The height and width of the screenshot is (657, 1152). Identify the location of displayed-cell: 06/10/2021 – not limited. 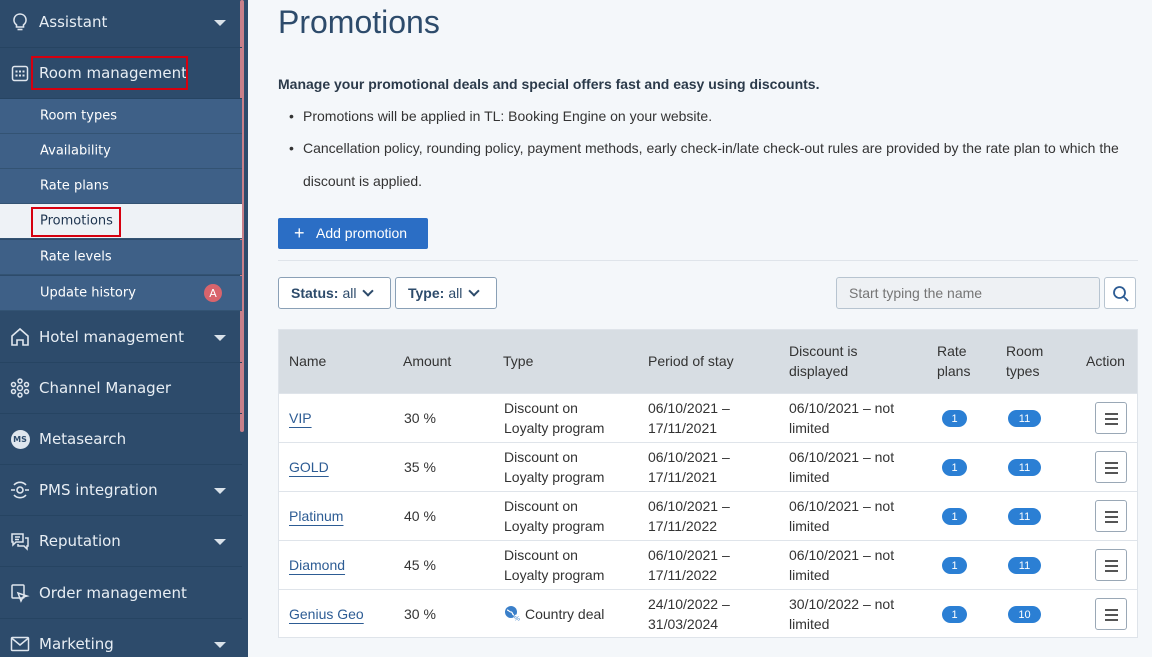
(841, 565).